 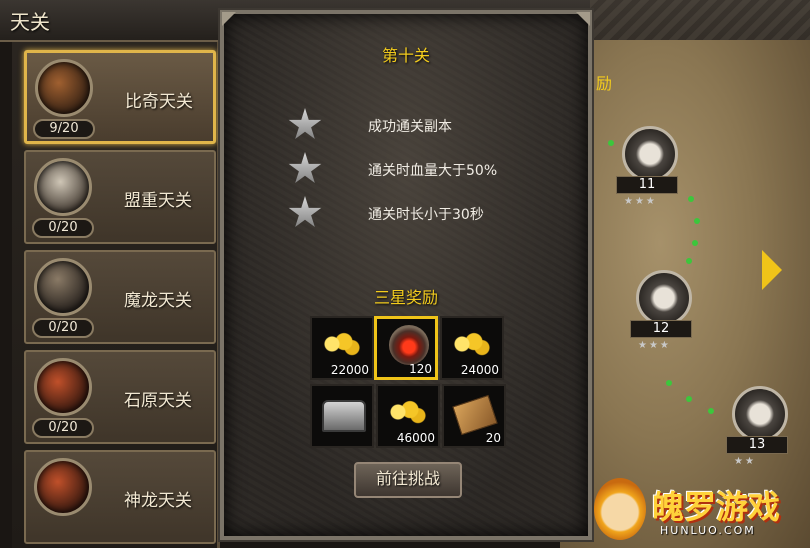 What do you see at coordinates (661, 329) in the screenshot?
I see `node-number: 12` at bounding box center [661, 329].